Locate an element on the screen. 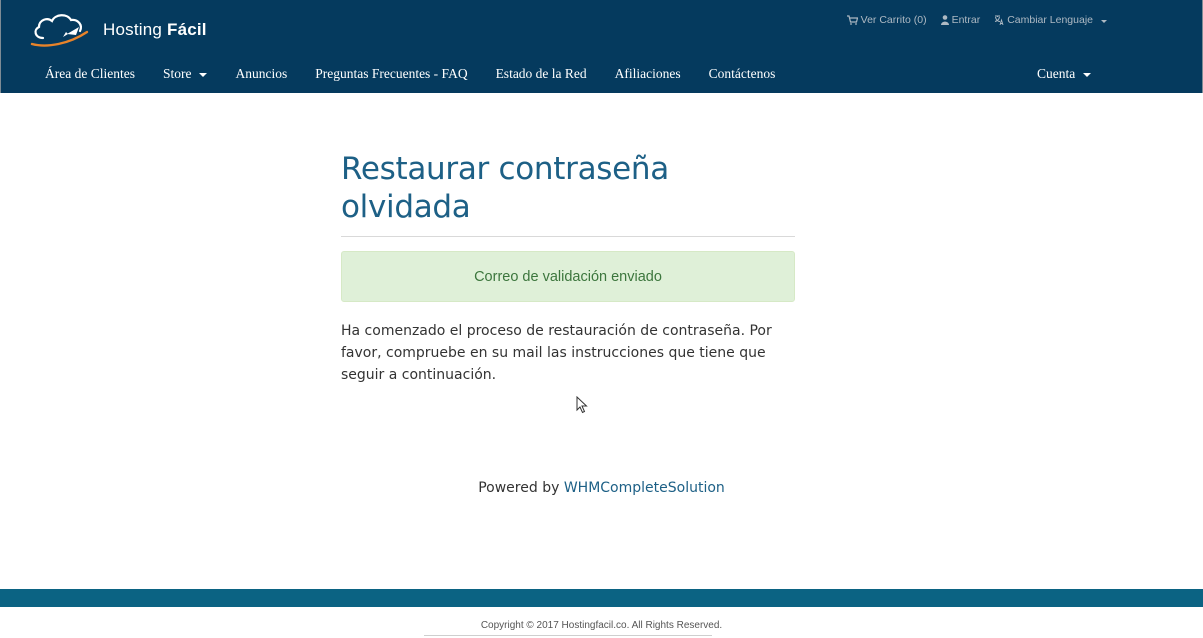 Image resolution: width=1203 pixels, height=638 pixels. cart-icon is located at coordinates (852, 20).